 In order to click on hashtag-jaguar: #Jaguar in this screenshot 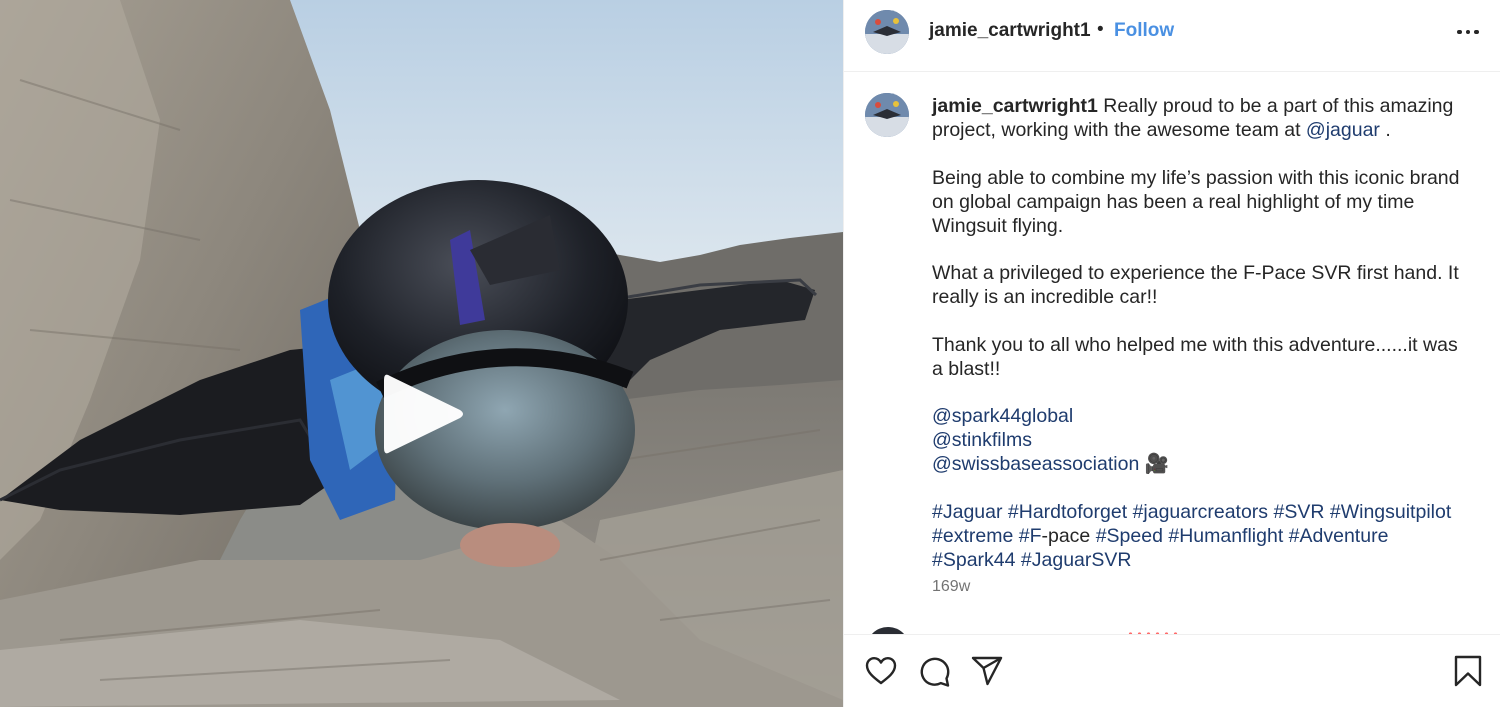, I will do `click(967, 512)`.